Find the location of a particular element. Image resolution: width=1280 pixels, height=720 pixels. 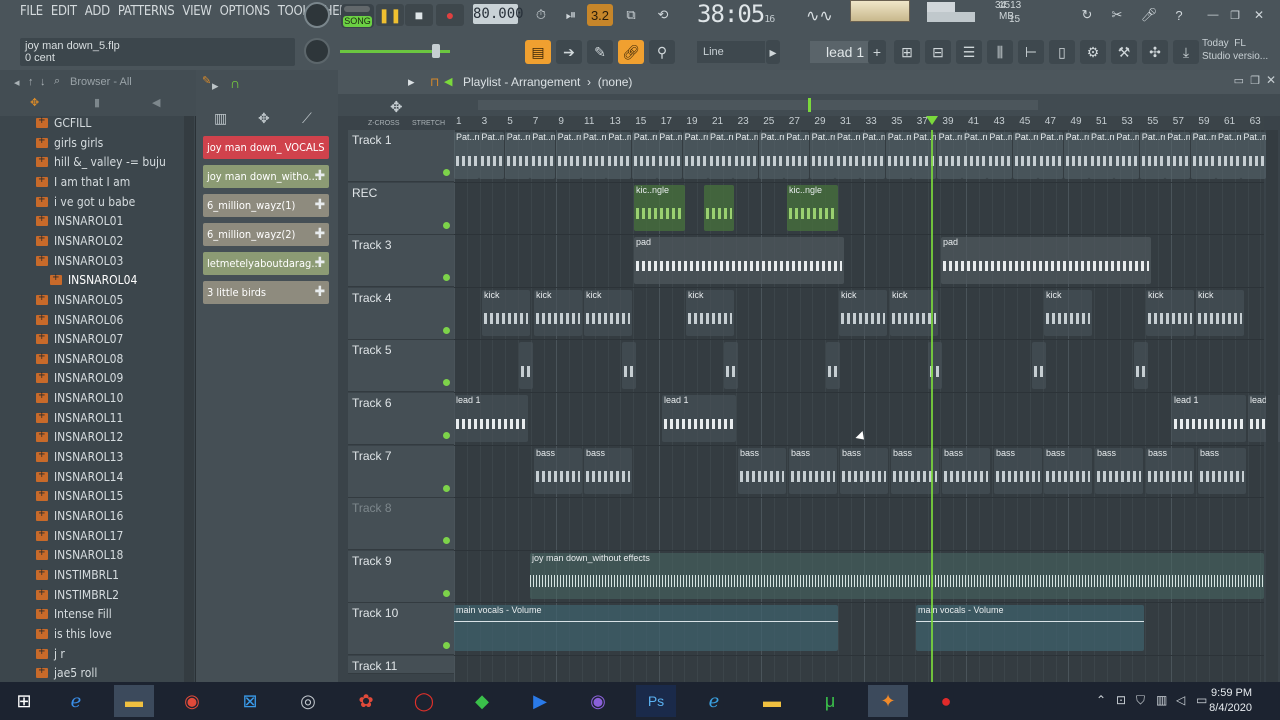

folder-icon: ▬ is located at coordinates (772, 701).